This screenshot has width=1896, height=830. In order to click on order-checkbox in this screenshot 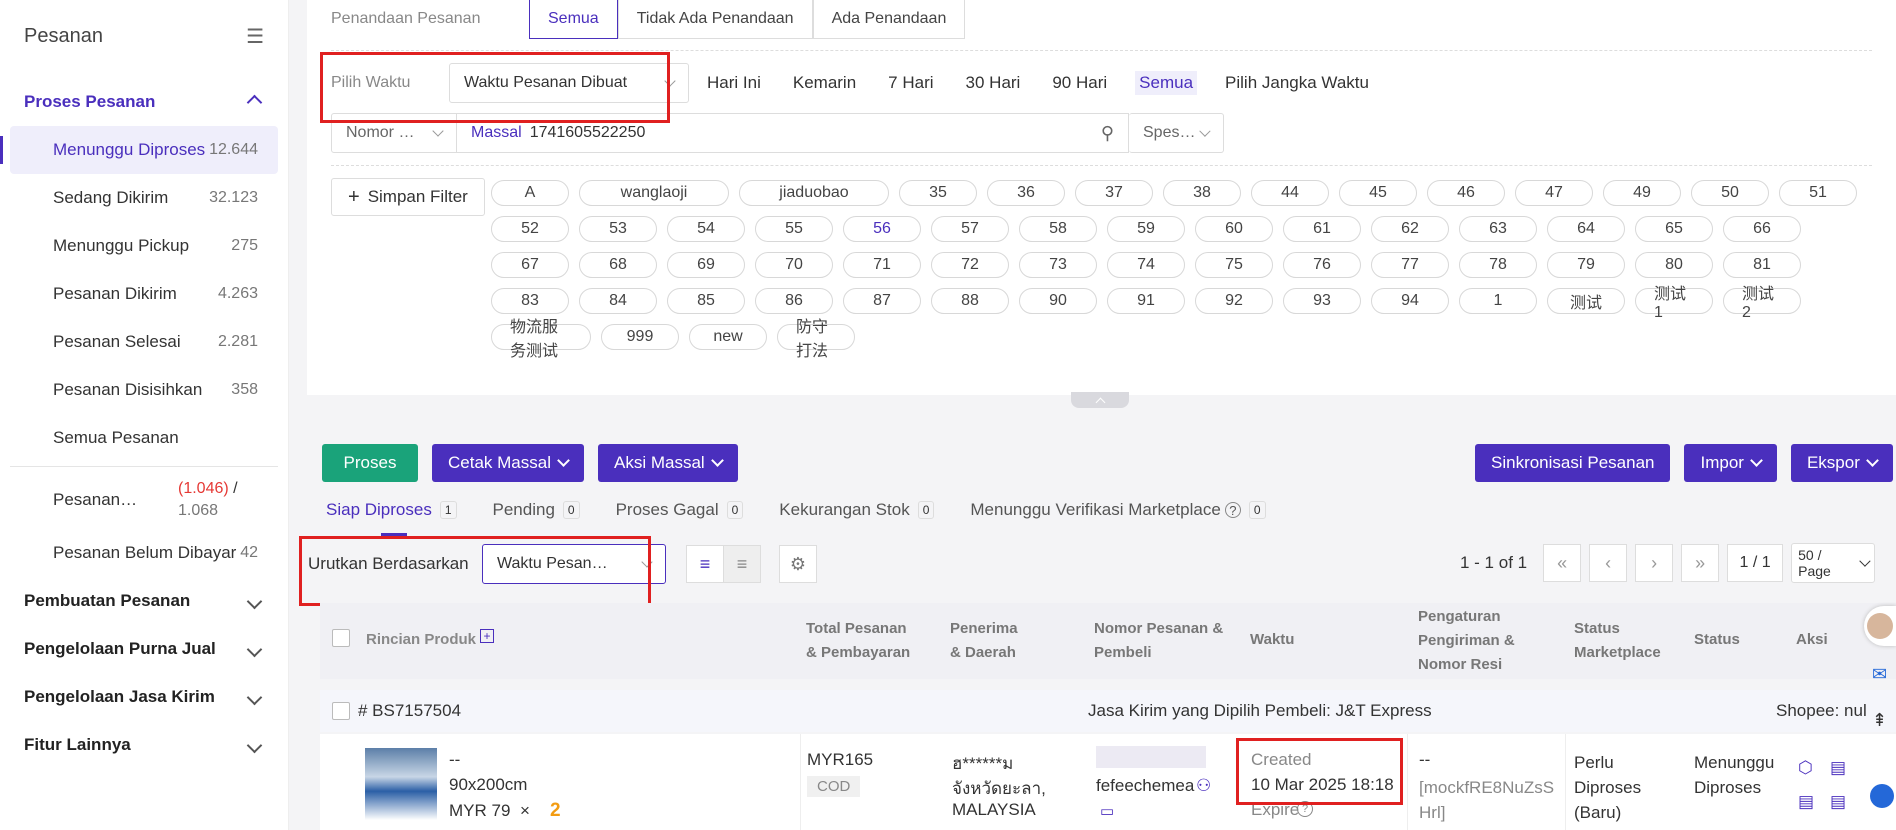, I will do `click(341, 711)`.